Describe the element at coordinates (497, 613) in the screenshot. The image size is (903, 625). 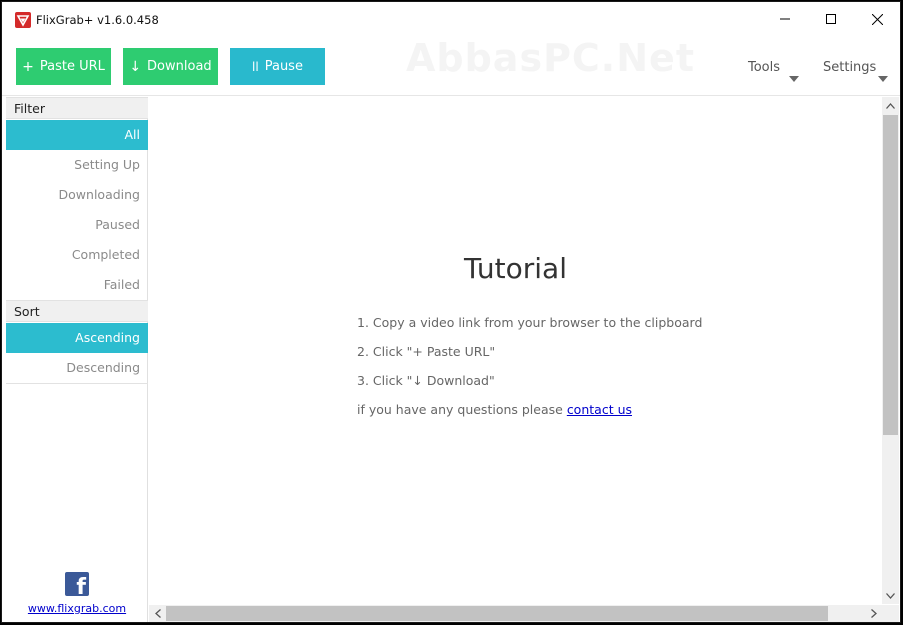
I see `horizontal-scroll-thumb` at that location.